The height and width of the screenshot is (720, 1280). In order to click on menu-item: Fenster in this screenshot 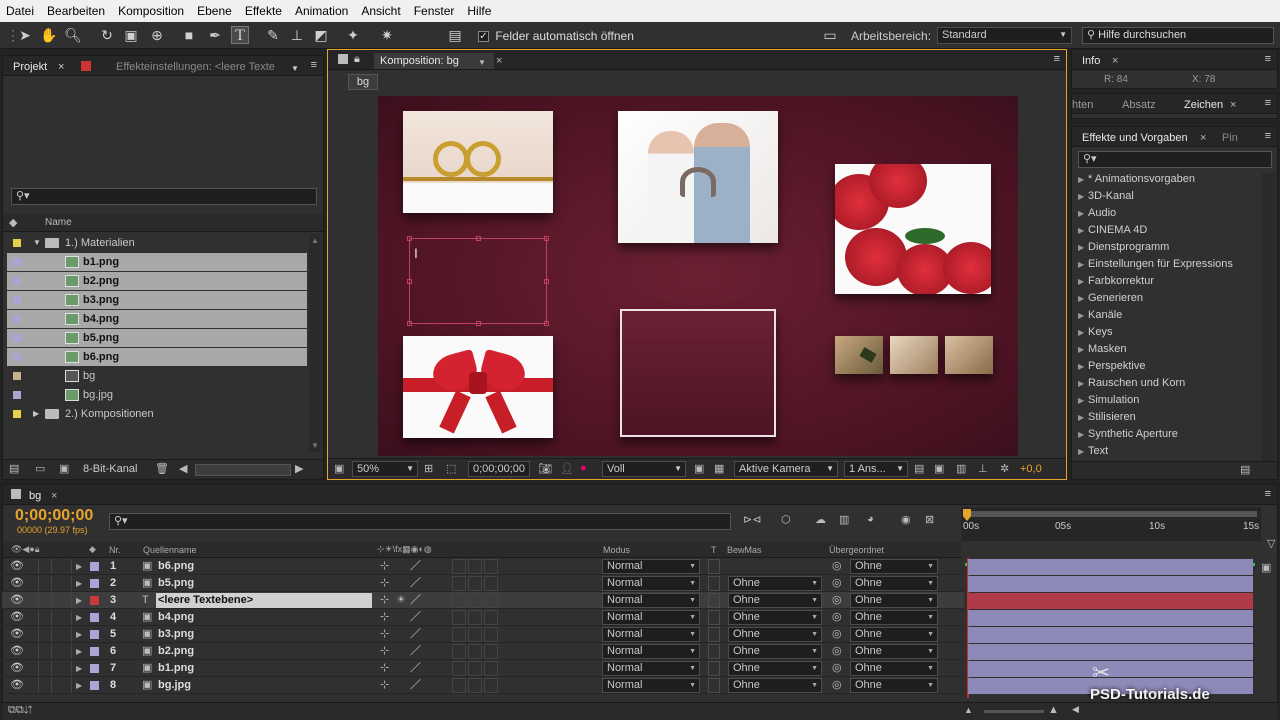, I will do `click(434, 11)`.